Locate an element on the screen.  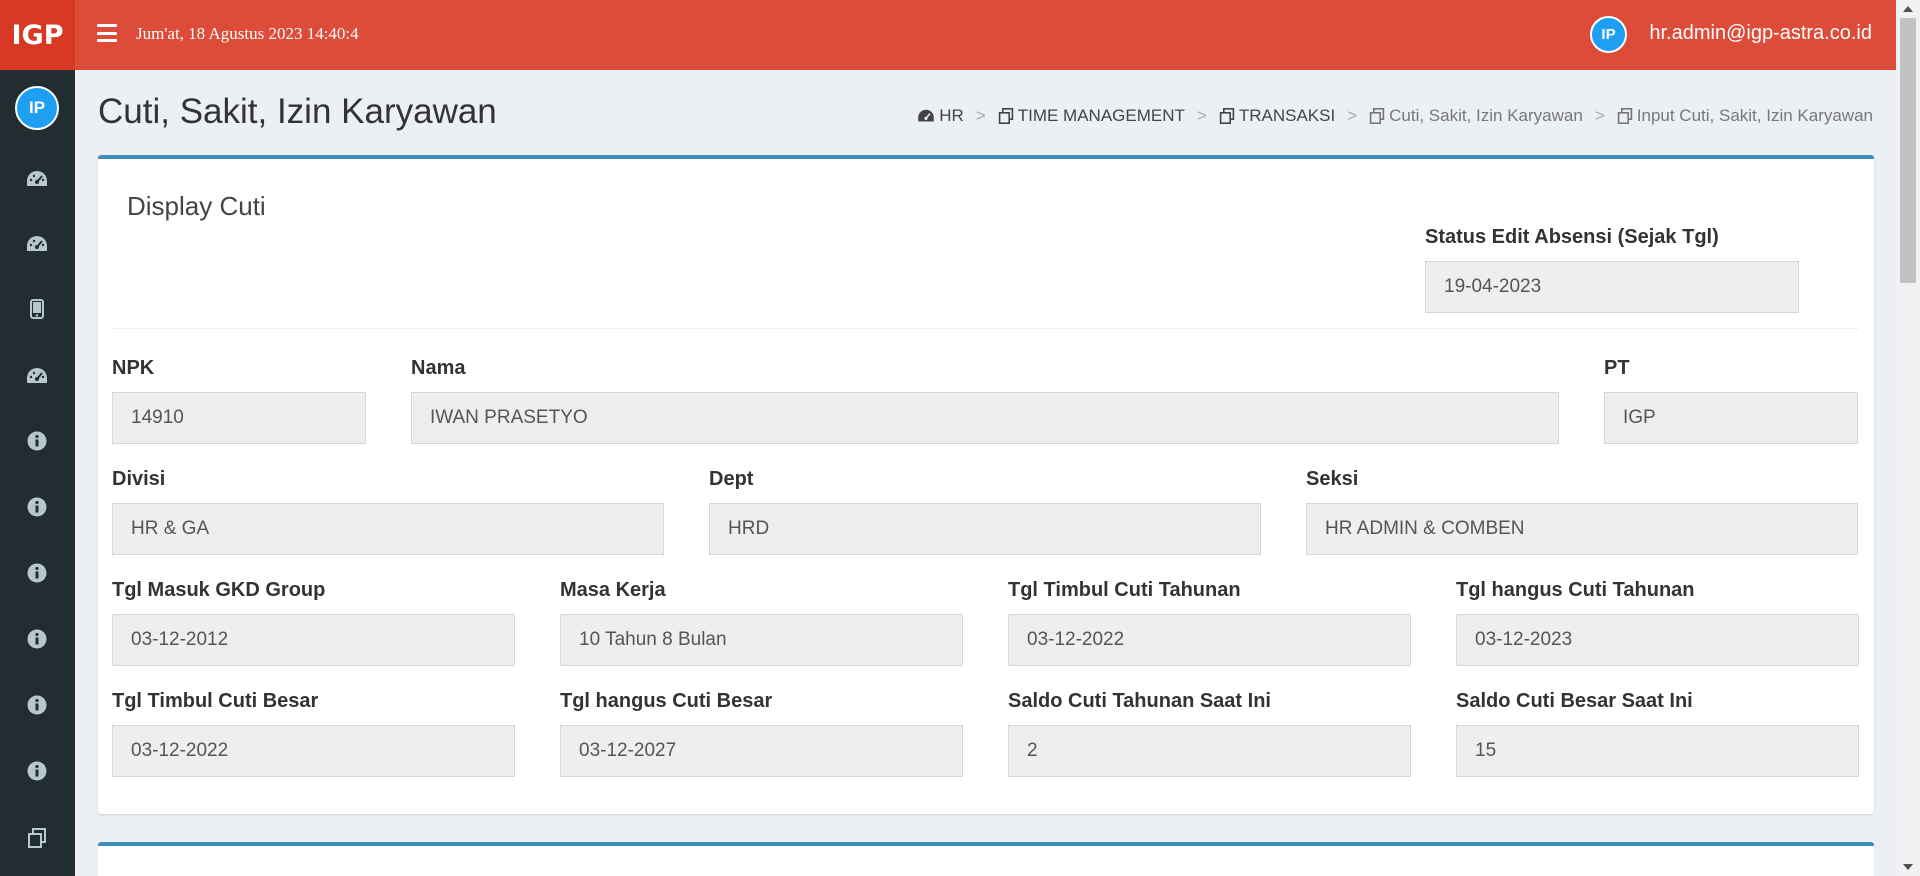
seksi-input: HR ADMIN & COMBEN is located at coordinates (1582, 529).